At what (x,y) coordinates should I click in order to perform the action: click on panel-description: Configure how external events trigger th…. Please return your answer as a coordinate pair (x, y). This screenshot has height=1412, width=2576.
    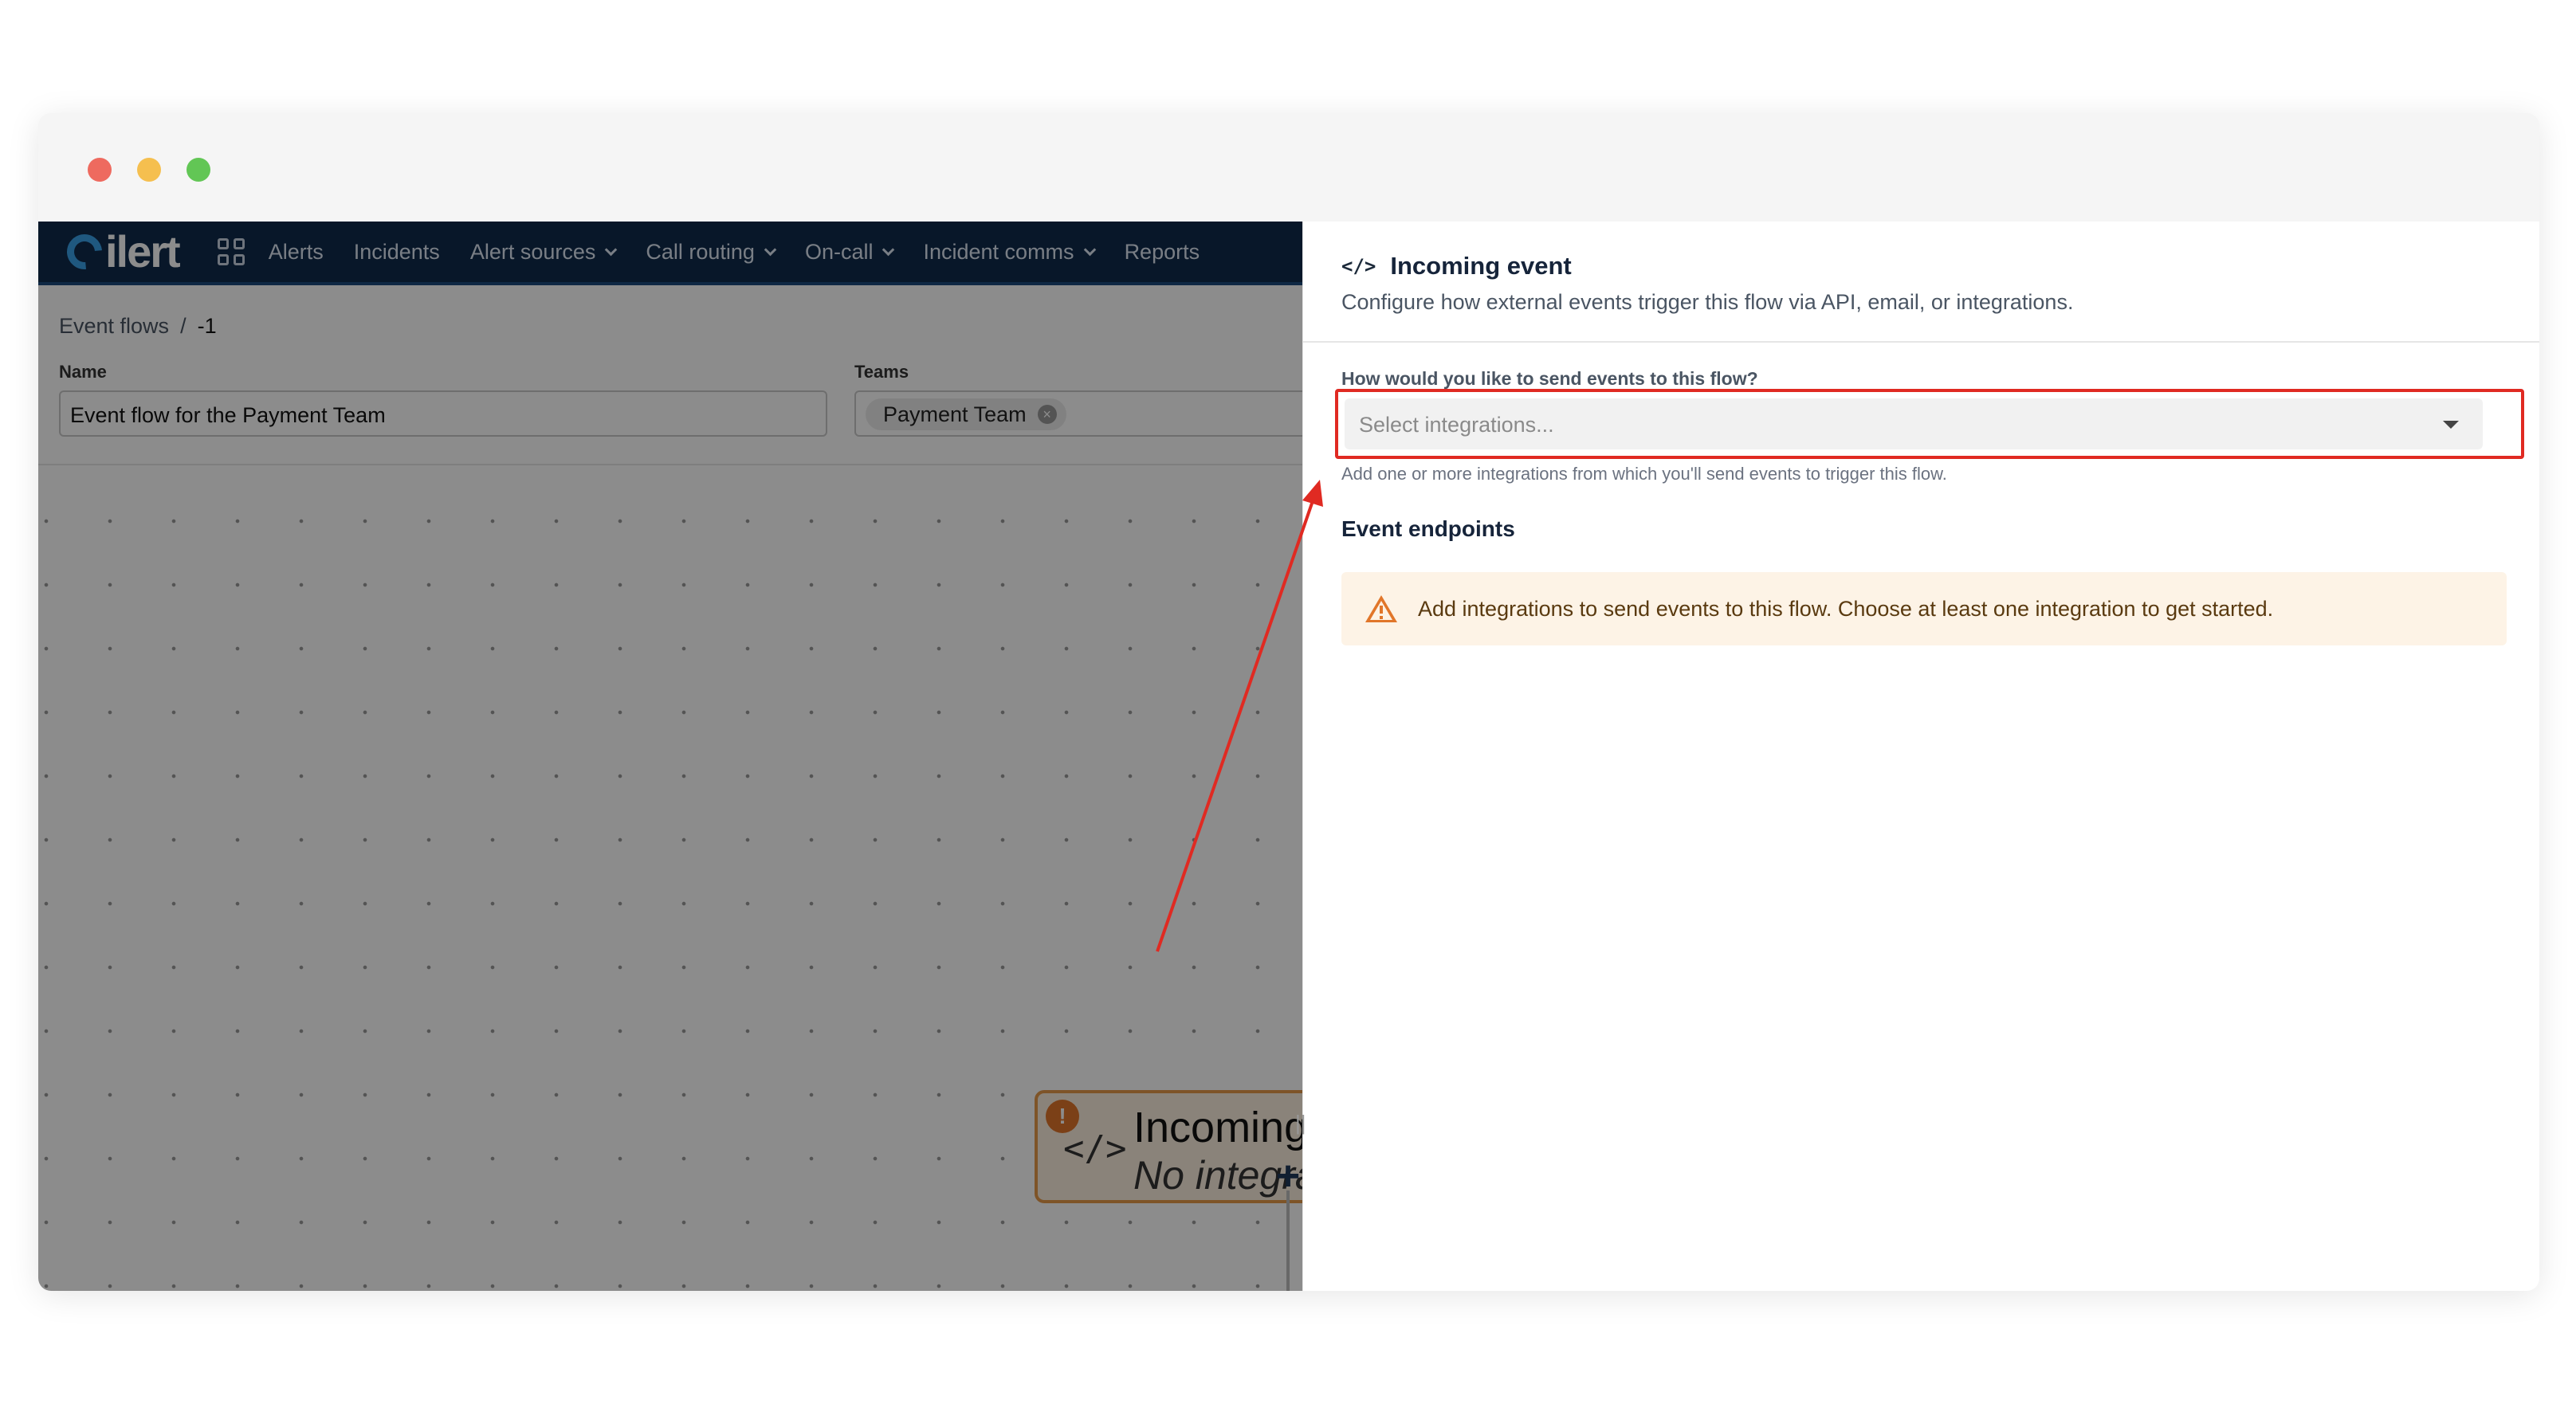
    Looking at the image, I should click on (1707, 302).